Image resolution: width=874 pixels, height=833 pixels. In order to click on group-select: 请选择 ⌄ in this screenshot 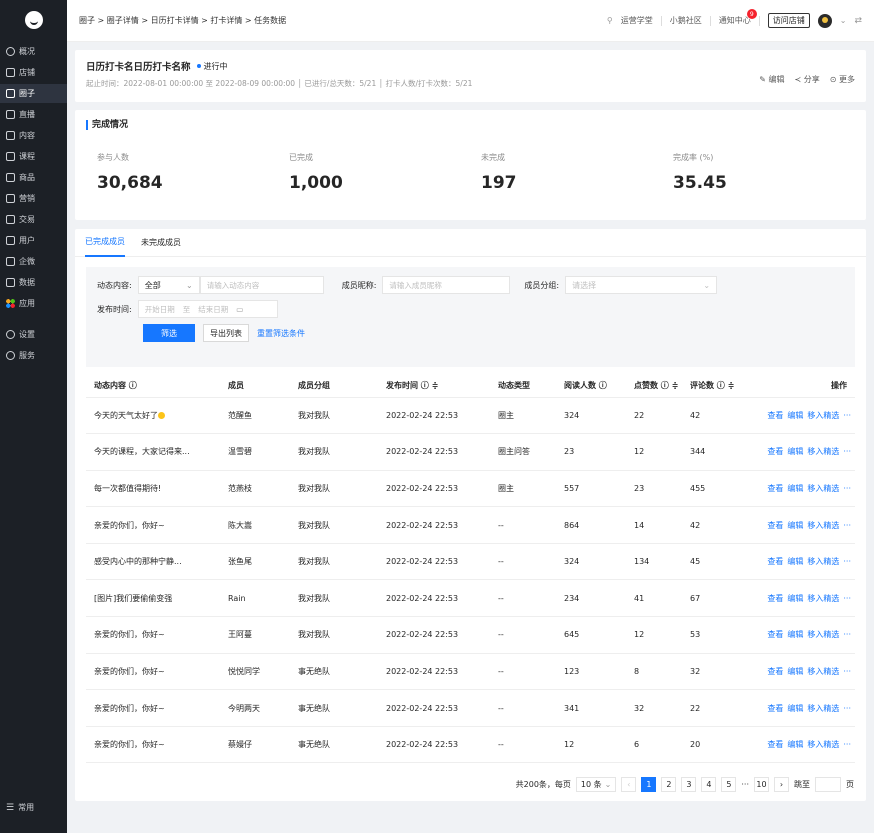, I will do `click(641, 285)`.